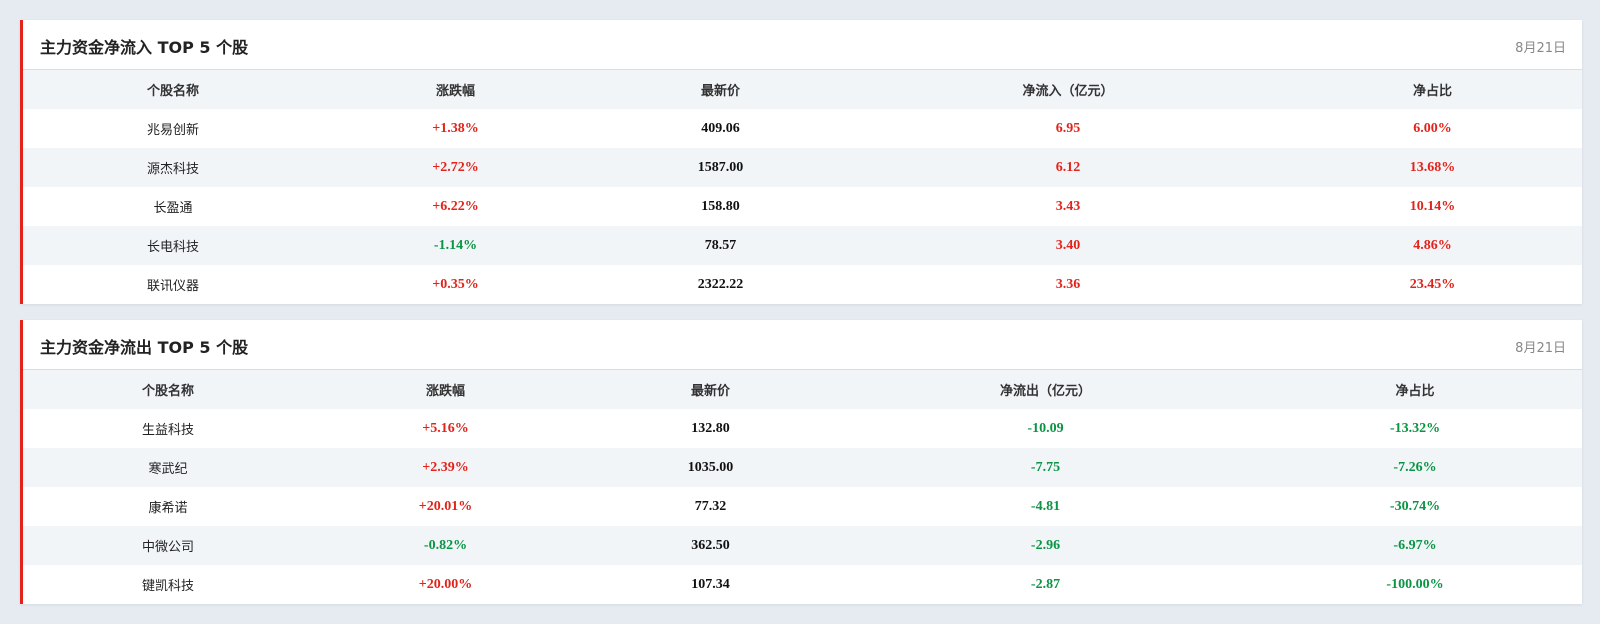 The image size is (1600, 624). What do you see at coordinates (144, 347) in the screenshot?
I see `outflow-panel-title: 主力资金净流出 TOP 5 个股` at bounding box center [144, 347].